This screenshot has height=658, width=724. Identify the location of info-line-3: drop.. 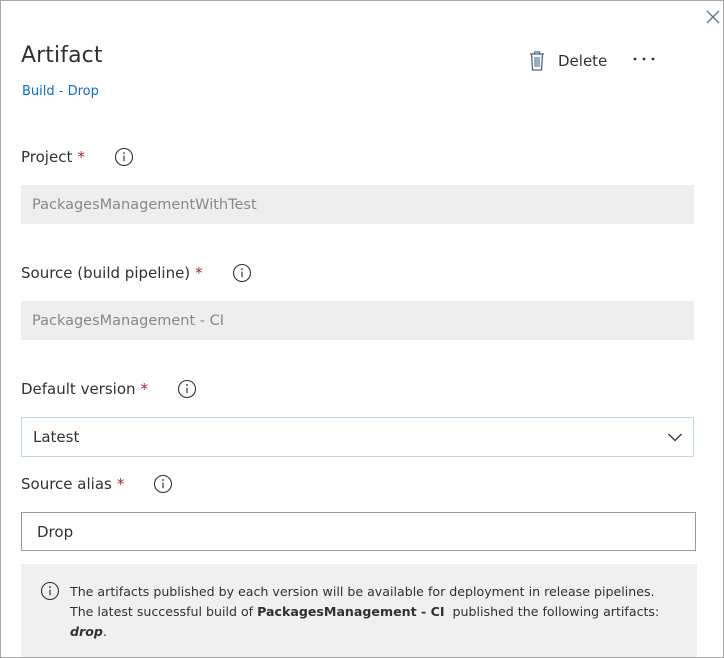
(380, 632).